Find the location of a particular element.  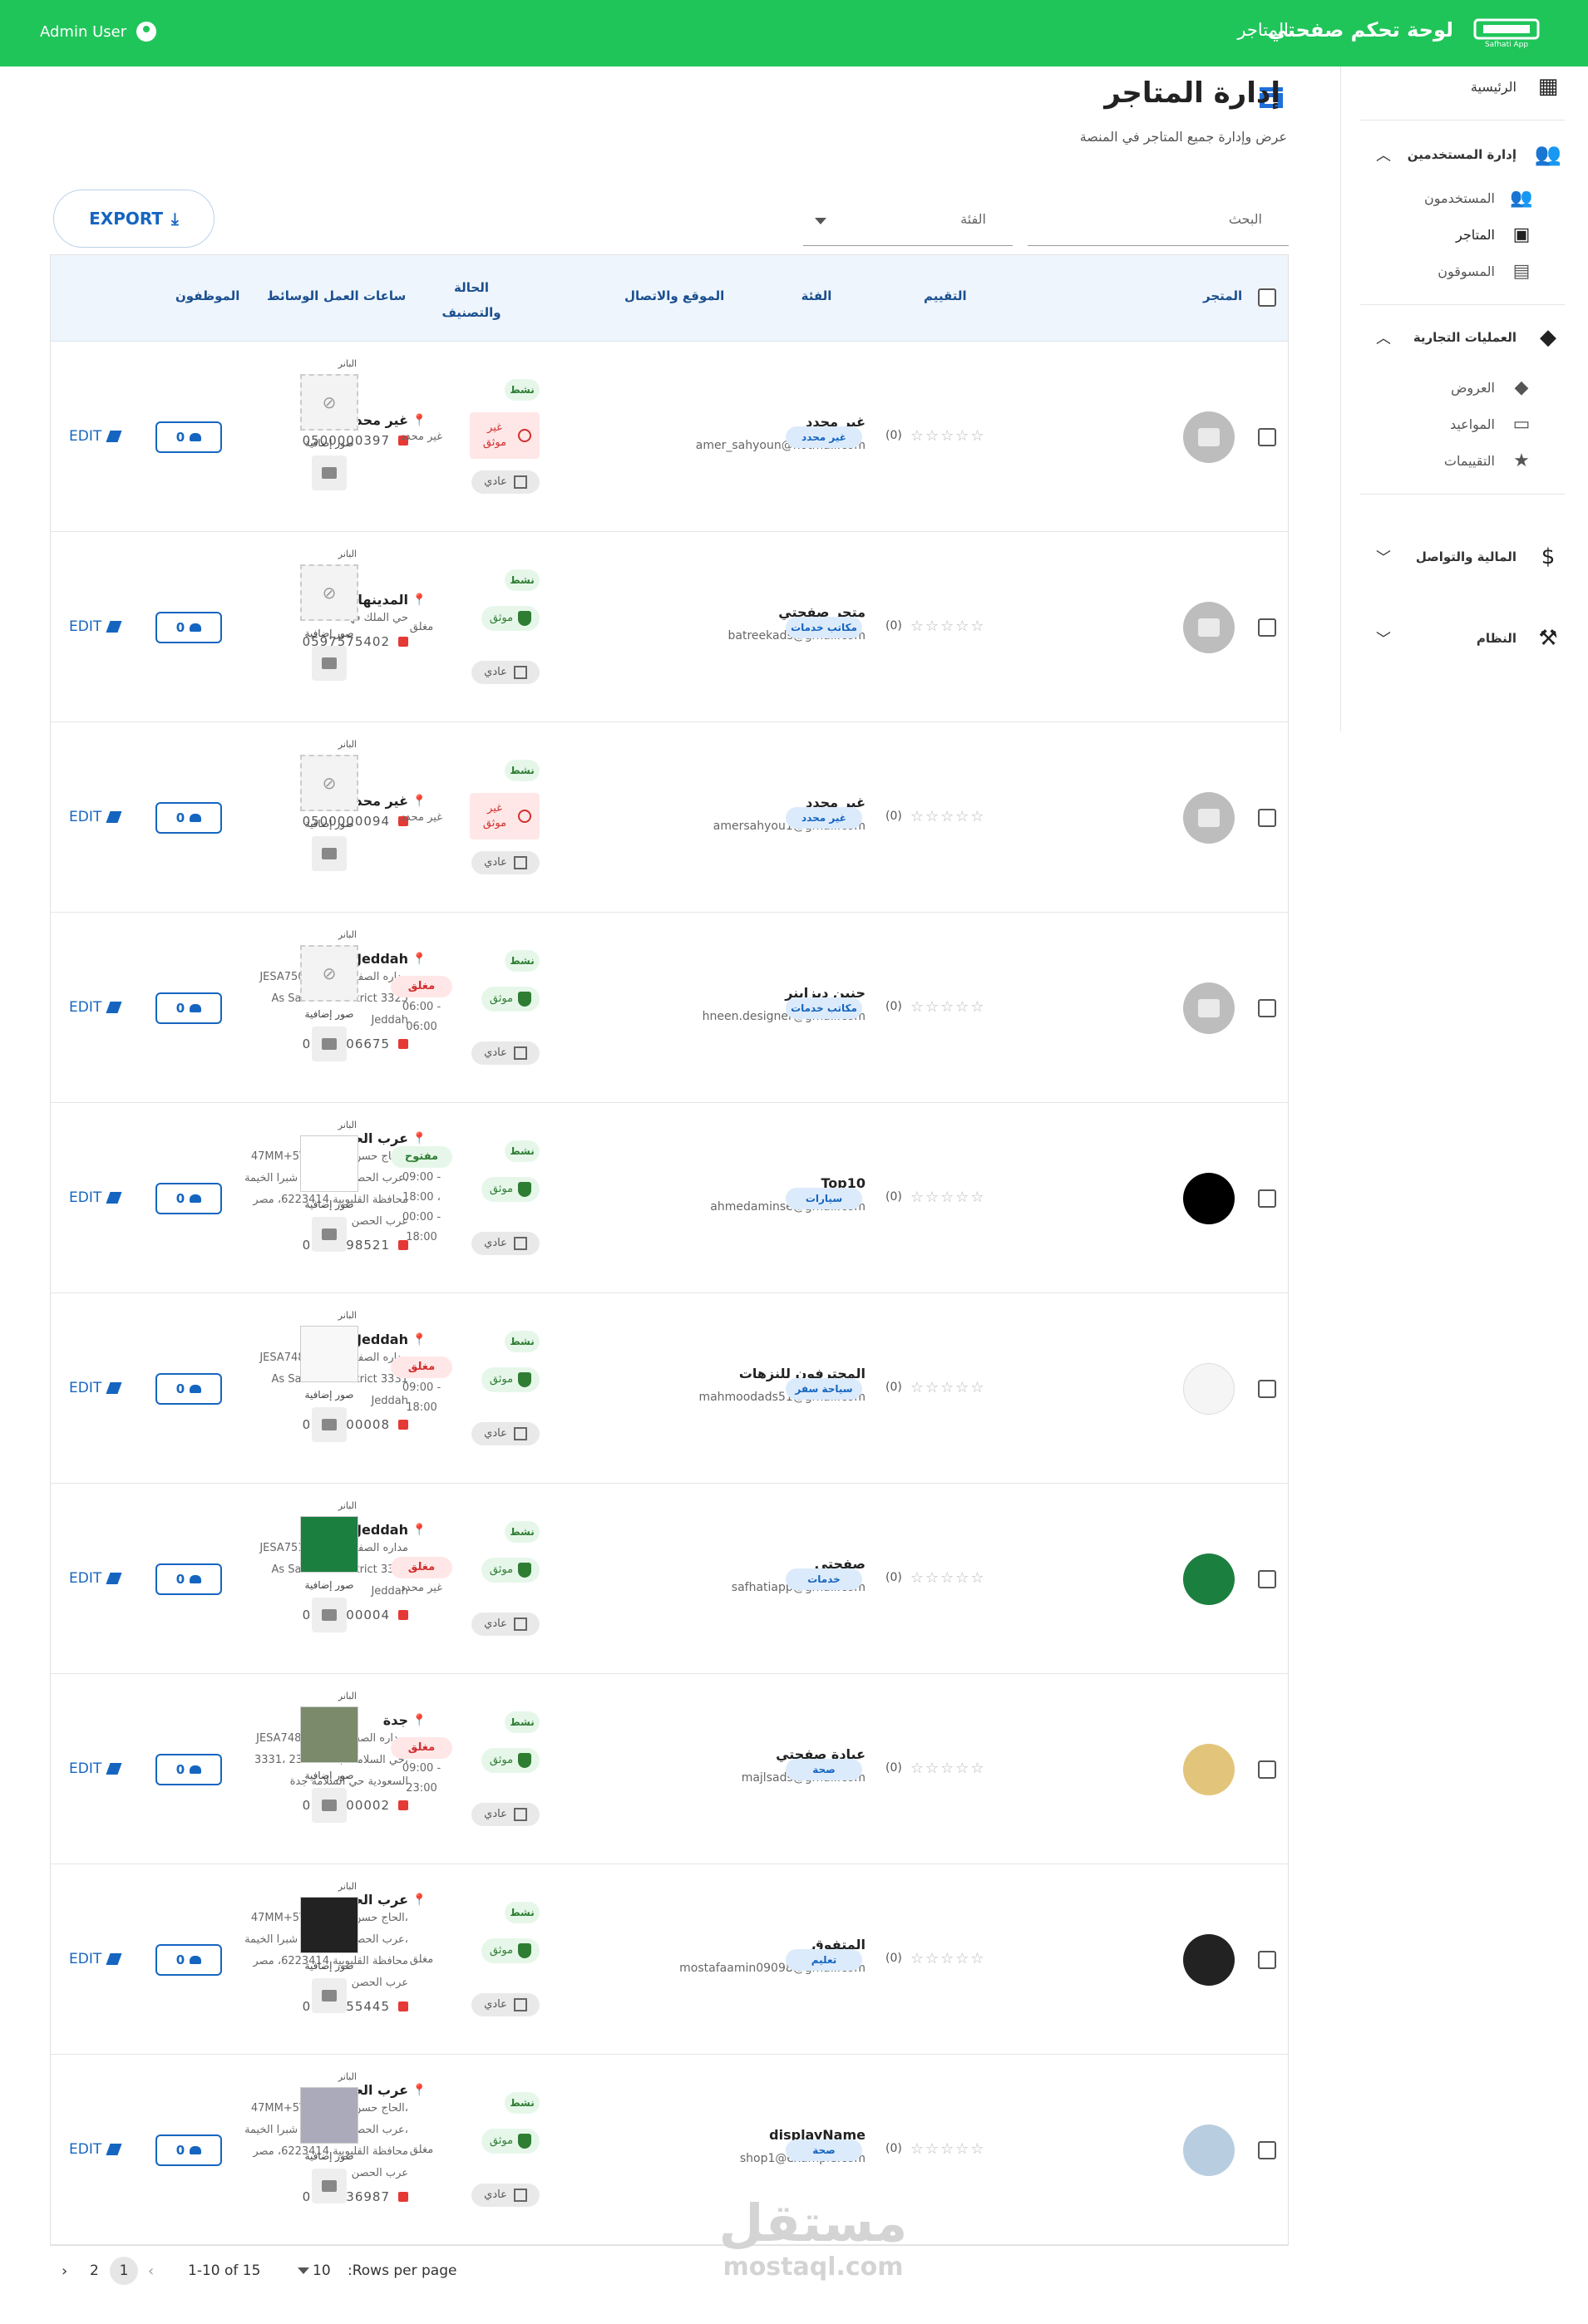

media-cell: البانر ⊘ صور إضافية is located at coordinates (329, 805).